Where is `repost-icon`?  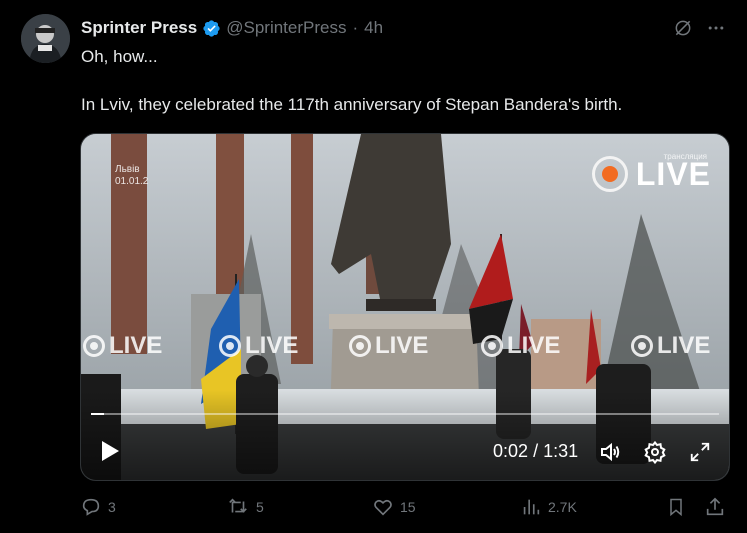
repost-icon is located at coordinates (238, 505).